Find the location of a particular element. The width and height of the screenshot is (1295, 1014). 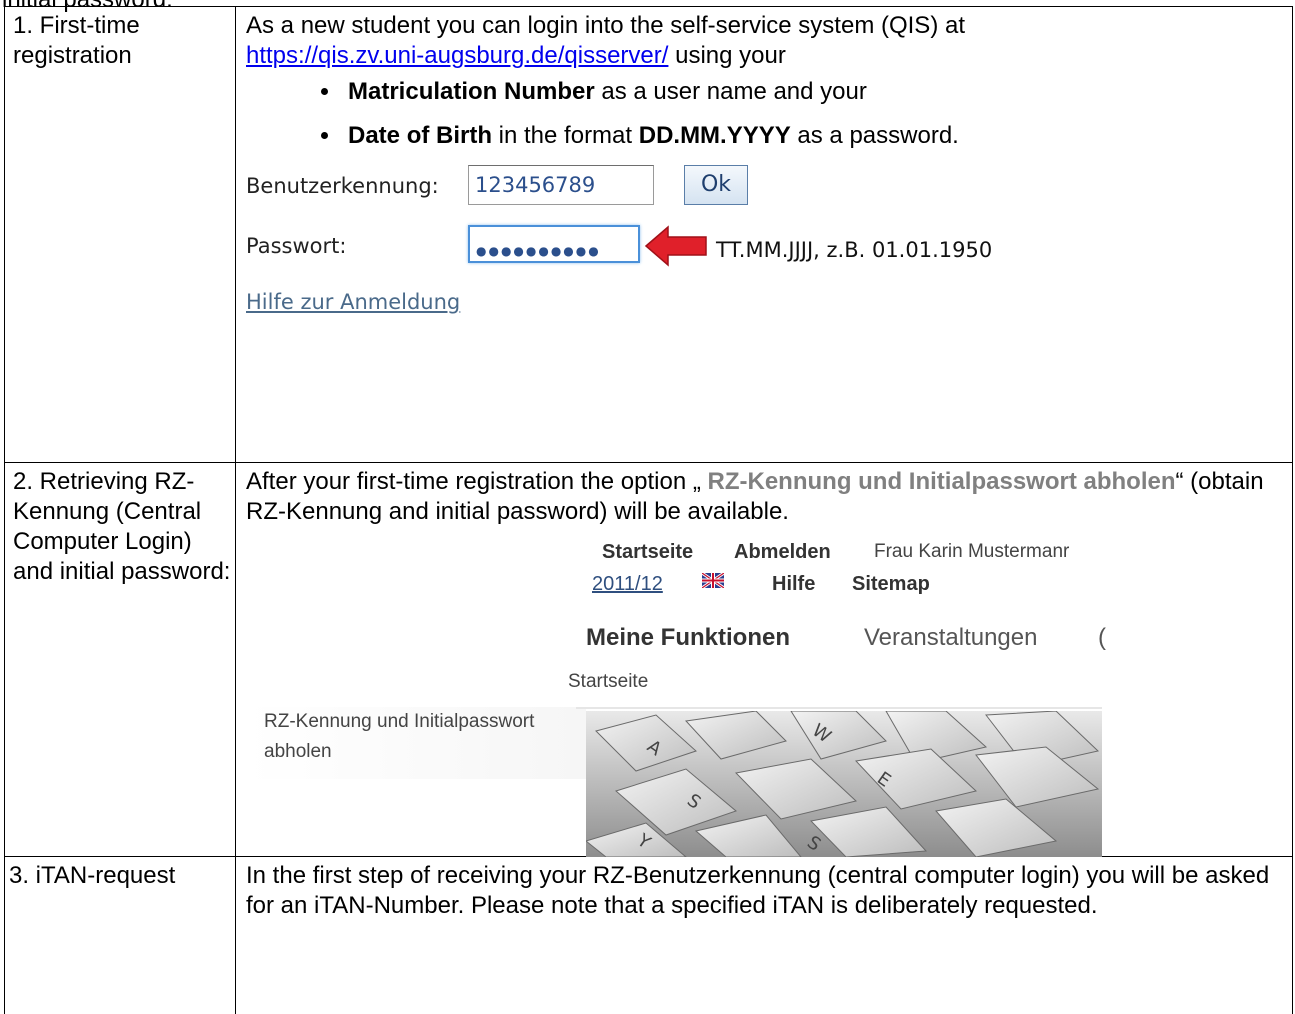

tab-cut-off: ( is located at coordinates (1102, 638).